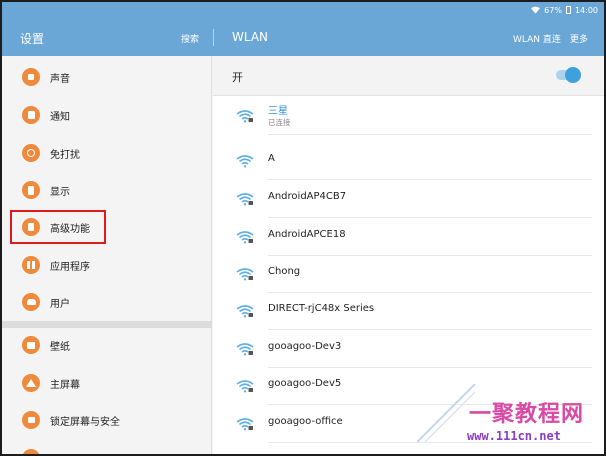 The width and height of the screenshot is (606, 456). I want to click on home-icon, so click(31, 383).